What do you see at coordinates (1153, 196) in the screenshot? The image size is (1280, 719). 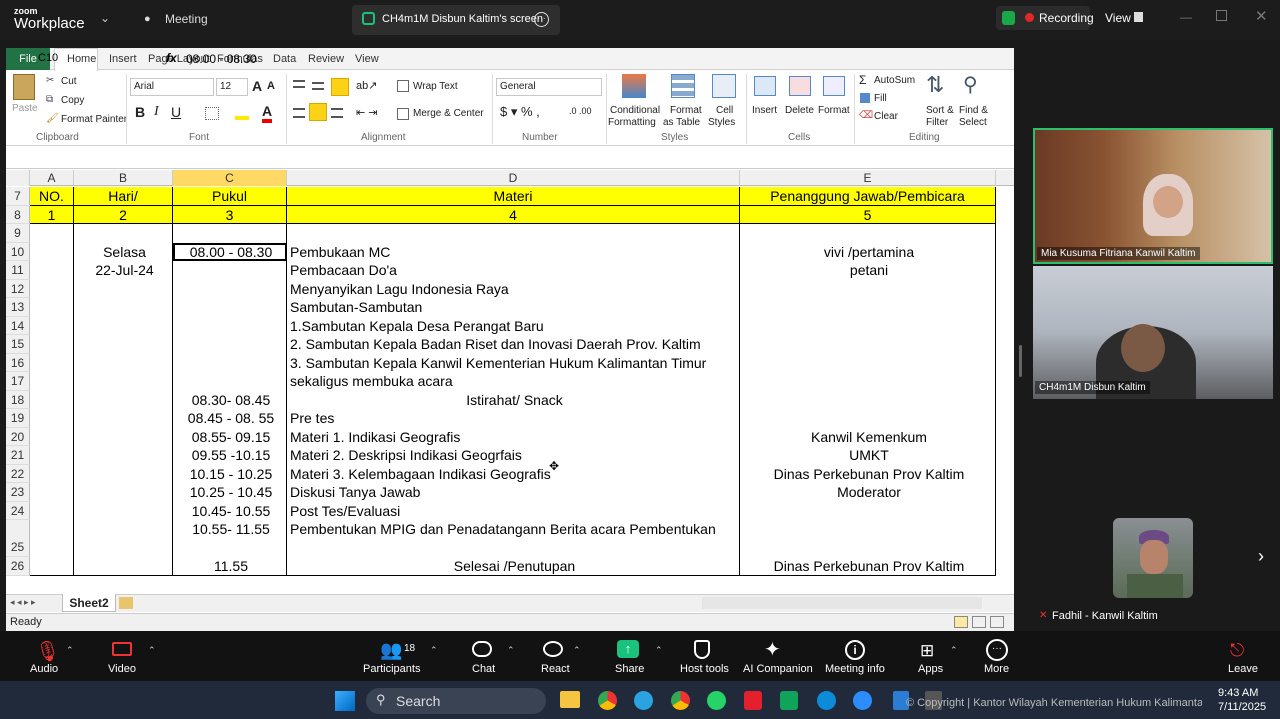 I see `video-tile-1: Mia Kusuma Fitriana Kanwil Kaltim` at bounding box center [1153, 196].